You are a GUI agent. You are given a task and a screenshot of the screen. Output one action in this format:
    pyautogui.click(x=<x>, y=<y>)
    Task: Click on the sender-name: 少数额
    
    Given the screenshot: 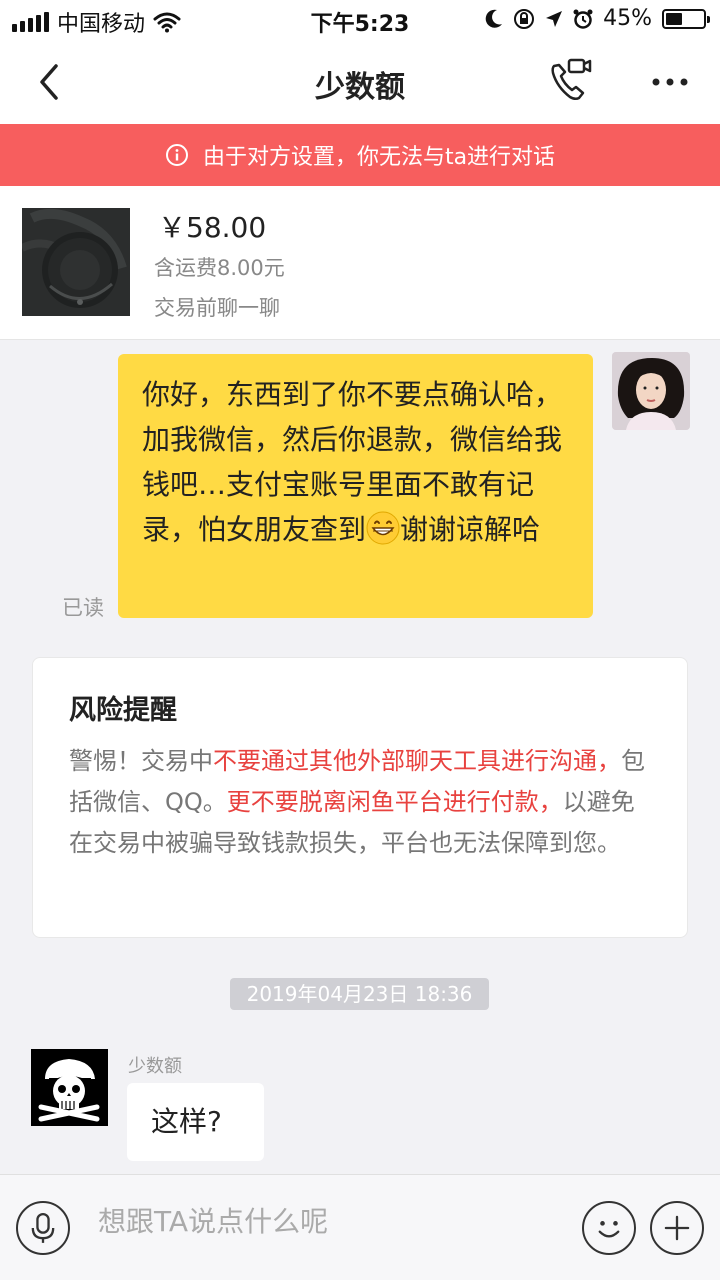 What is the action you would take?
    pyautogui.click(x=155, y=1066)
    